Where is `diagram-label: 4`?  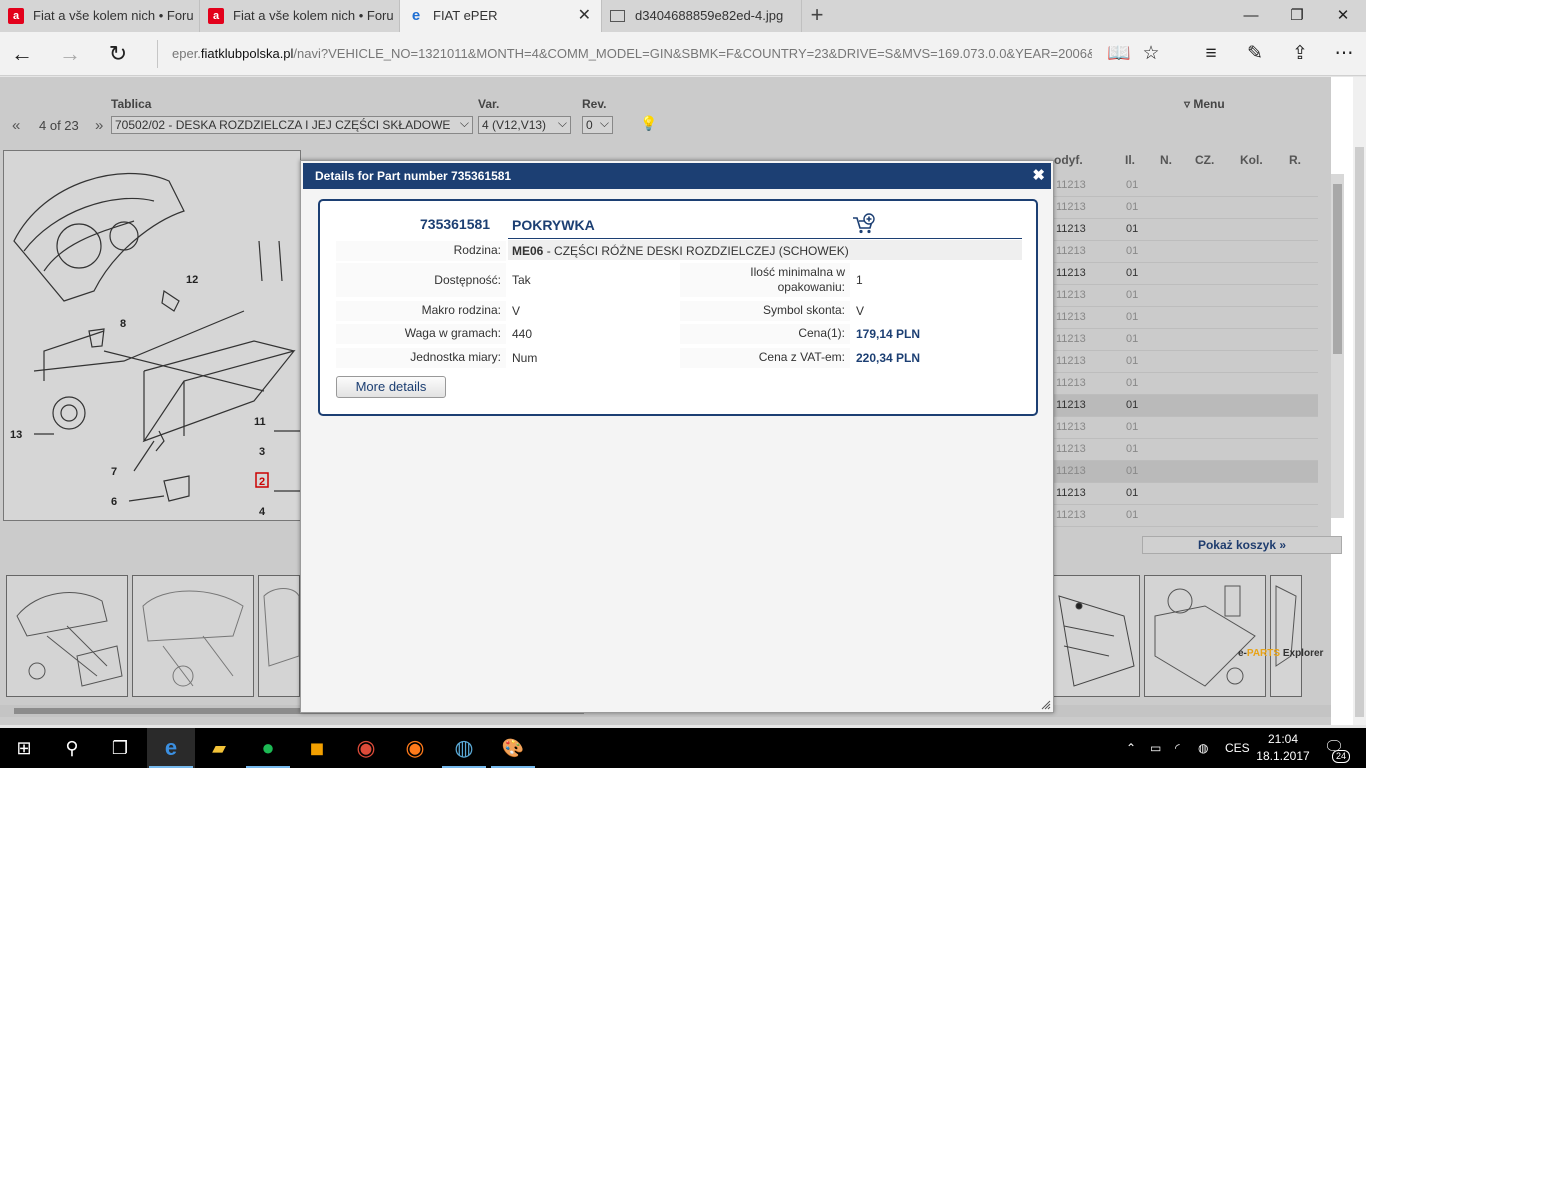 diagram-label: 4 is located at coordinates (262, 512).